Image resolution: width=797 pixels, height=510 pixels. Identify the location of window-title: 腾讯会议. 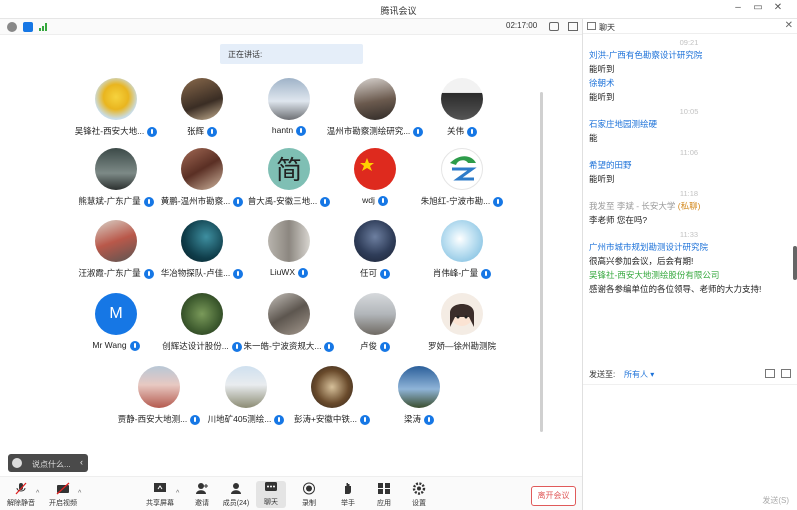
(398, 11).